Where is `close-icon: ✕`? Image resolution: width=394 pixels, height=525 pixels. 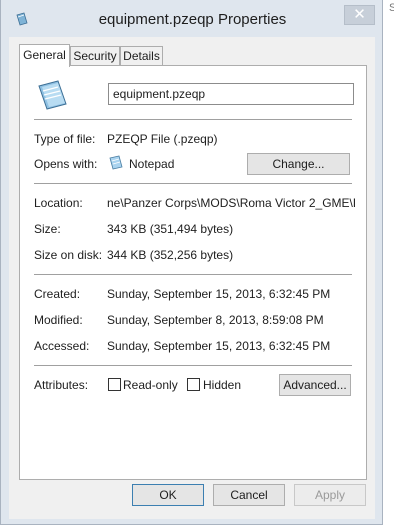 close-icon: ✕ is located at coordinates (359, 14).